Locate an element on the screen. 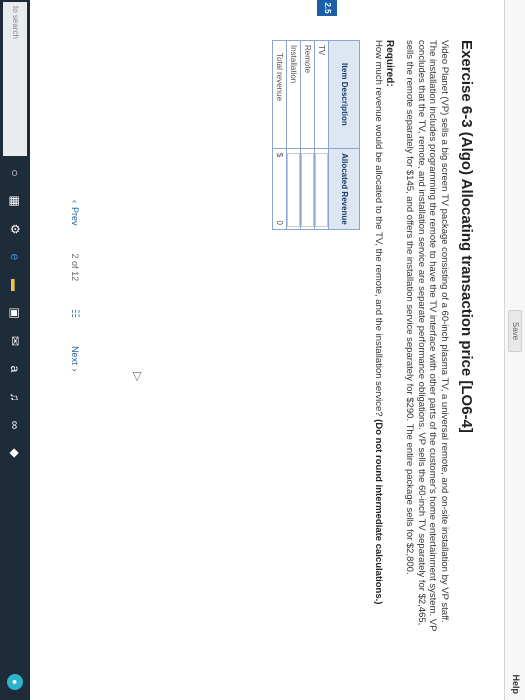 This screenshot has height=700, width=525. file-explorer-icon: ▬ is located at coordinates (15, 285).